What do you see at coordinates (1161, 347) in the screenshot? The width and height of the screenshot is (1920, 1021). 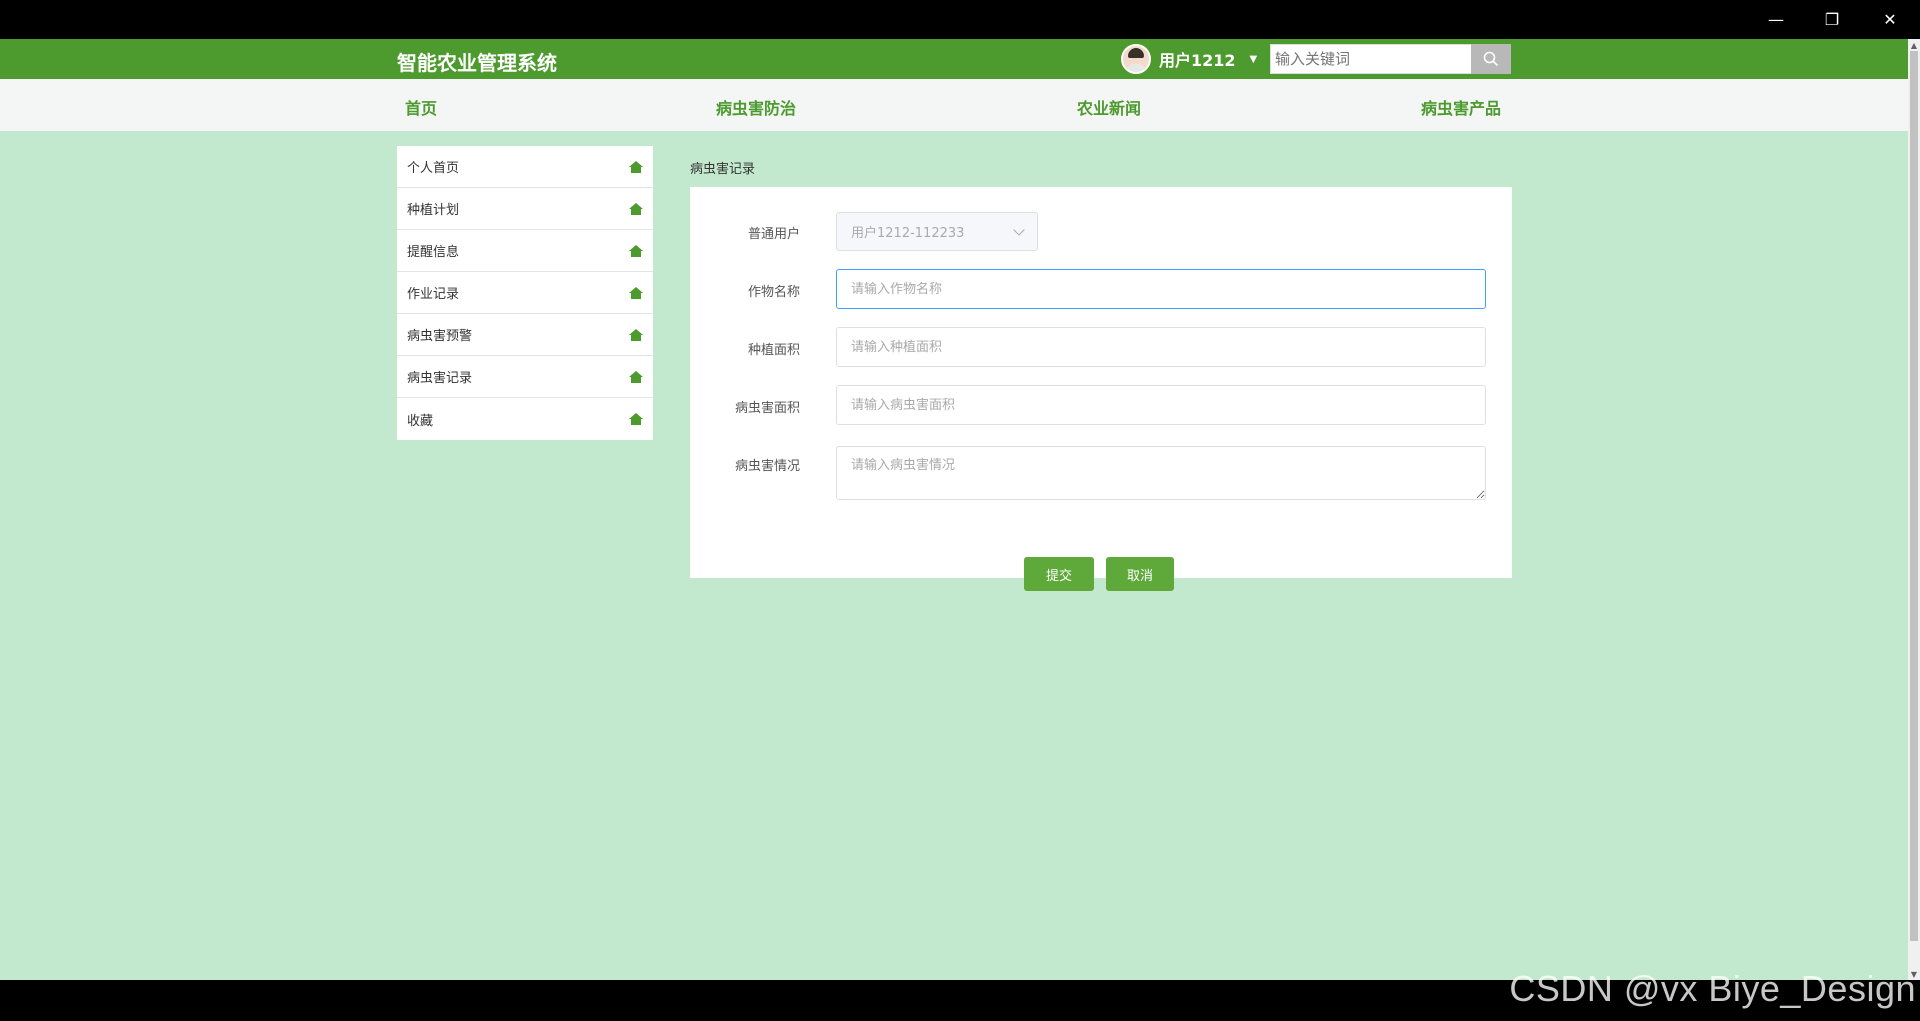 I see `planting-area-input` at bounding box center [1161, 347].